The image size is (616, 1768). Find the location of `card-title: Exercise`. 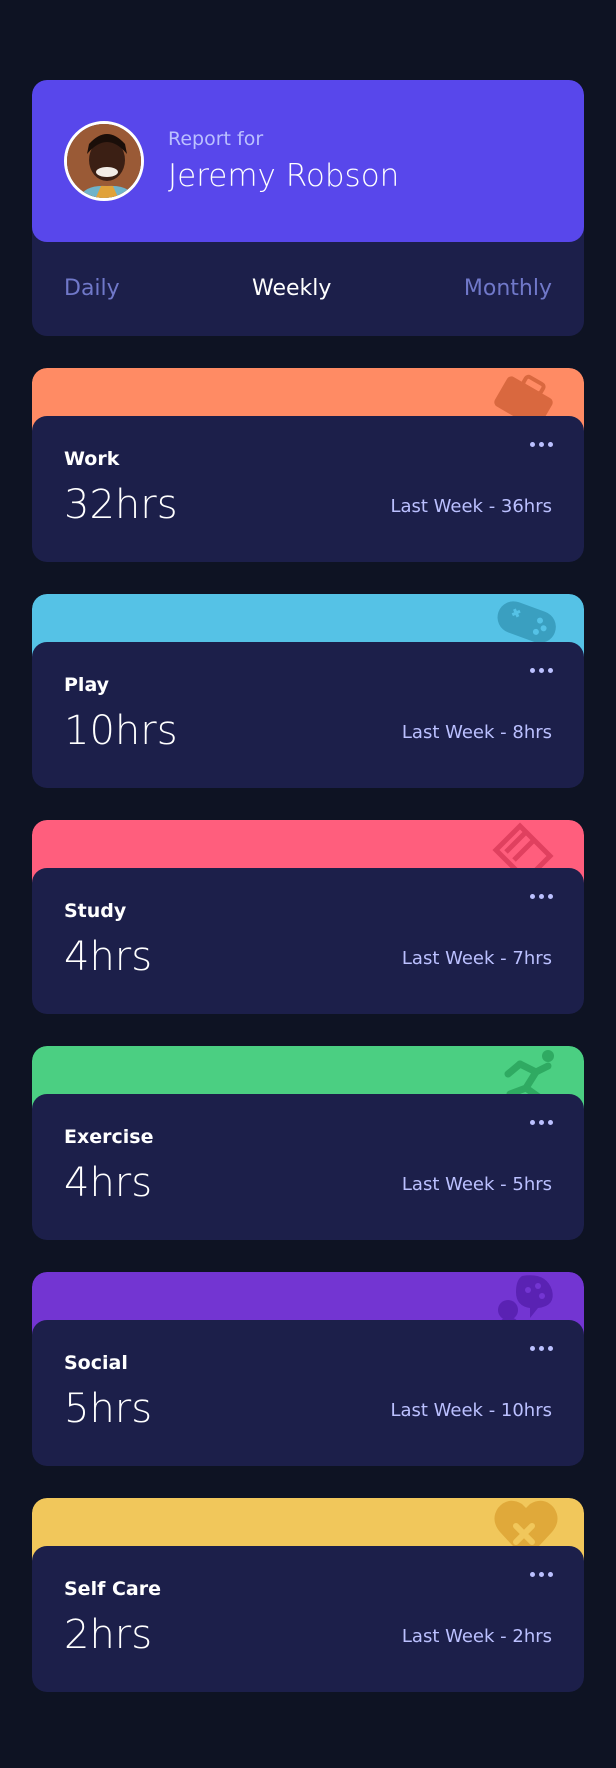

card-title: Exercise is located at coordinates (109, 1137).